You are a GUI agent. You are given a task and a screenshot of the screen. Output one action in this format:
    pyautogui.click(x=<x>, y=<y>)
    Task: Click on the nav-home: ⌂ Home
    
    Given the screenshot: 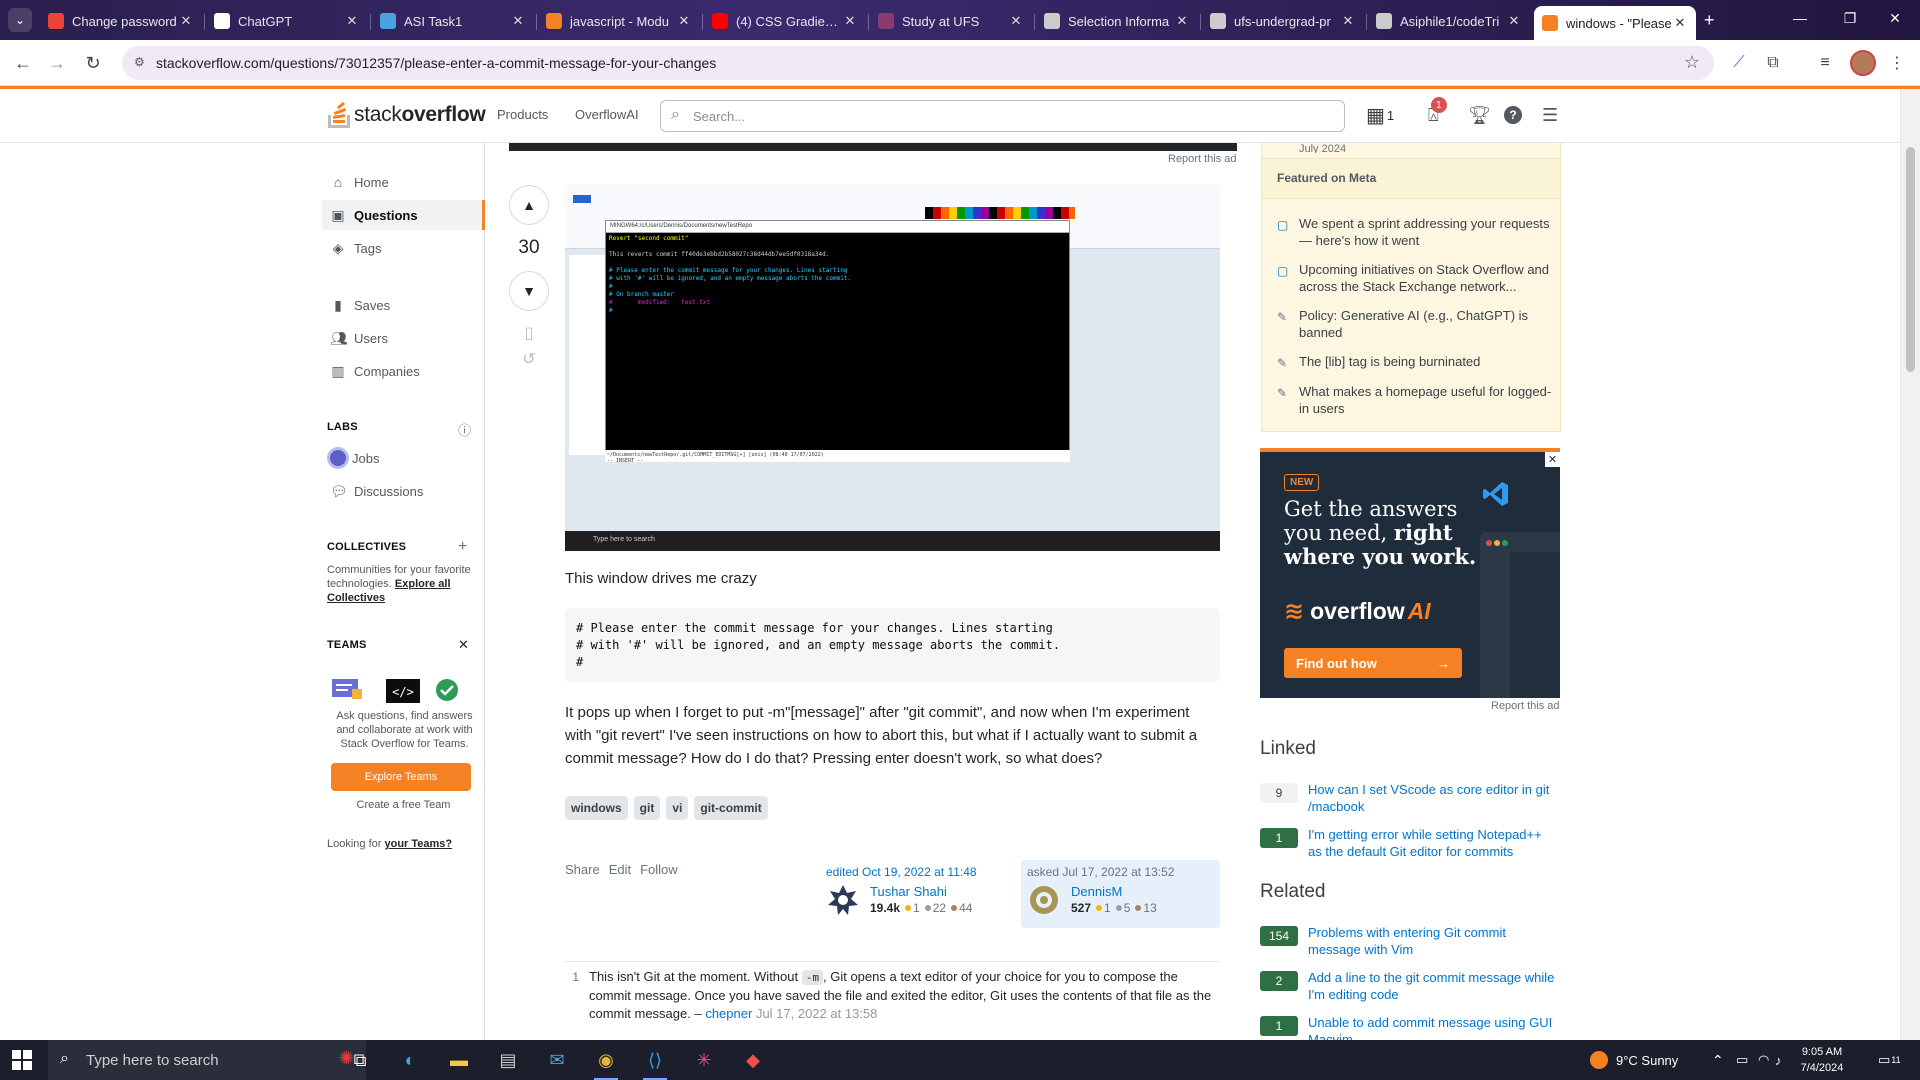 What is the action you would take?
    pyautogui.click(x=403, y=182)
    